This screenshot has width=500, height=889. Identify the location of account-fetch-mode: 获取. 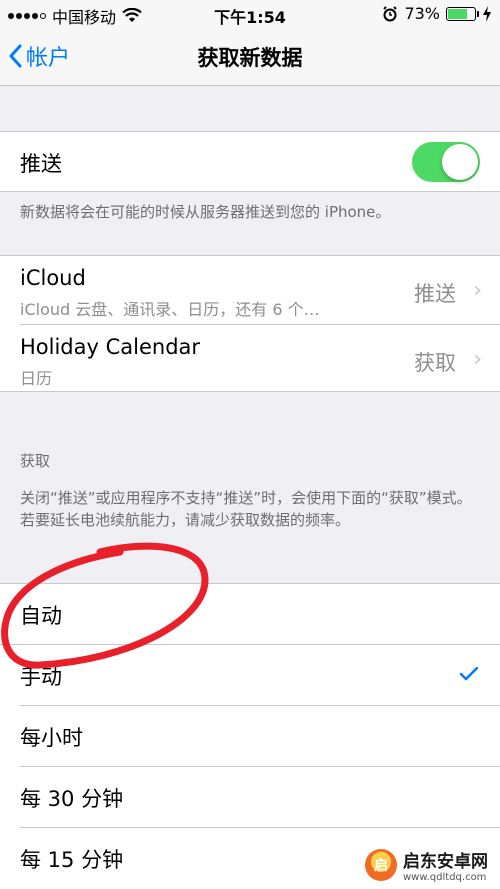
(435, 363).